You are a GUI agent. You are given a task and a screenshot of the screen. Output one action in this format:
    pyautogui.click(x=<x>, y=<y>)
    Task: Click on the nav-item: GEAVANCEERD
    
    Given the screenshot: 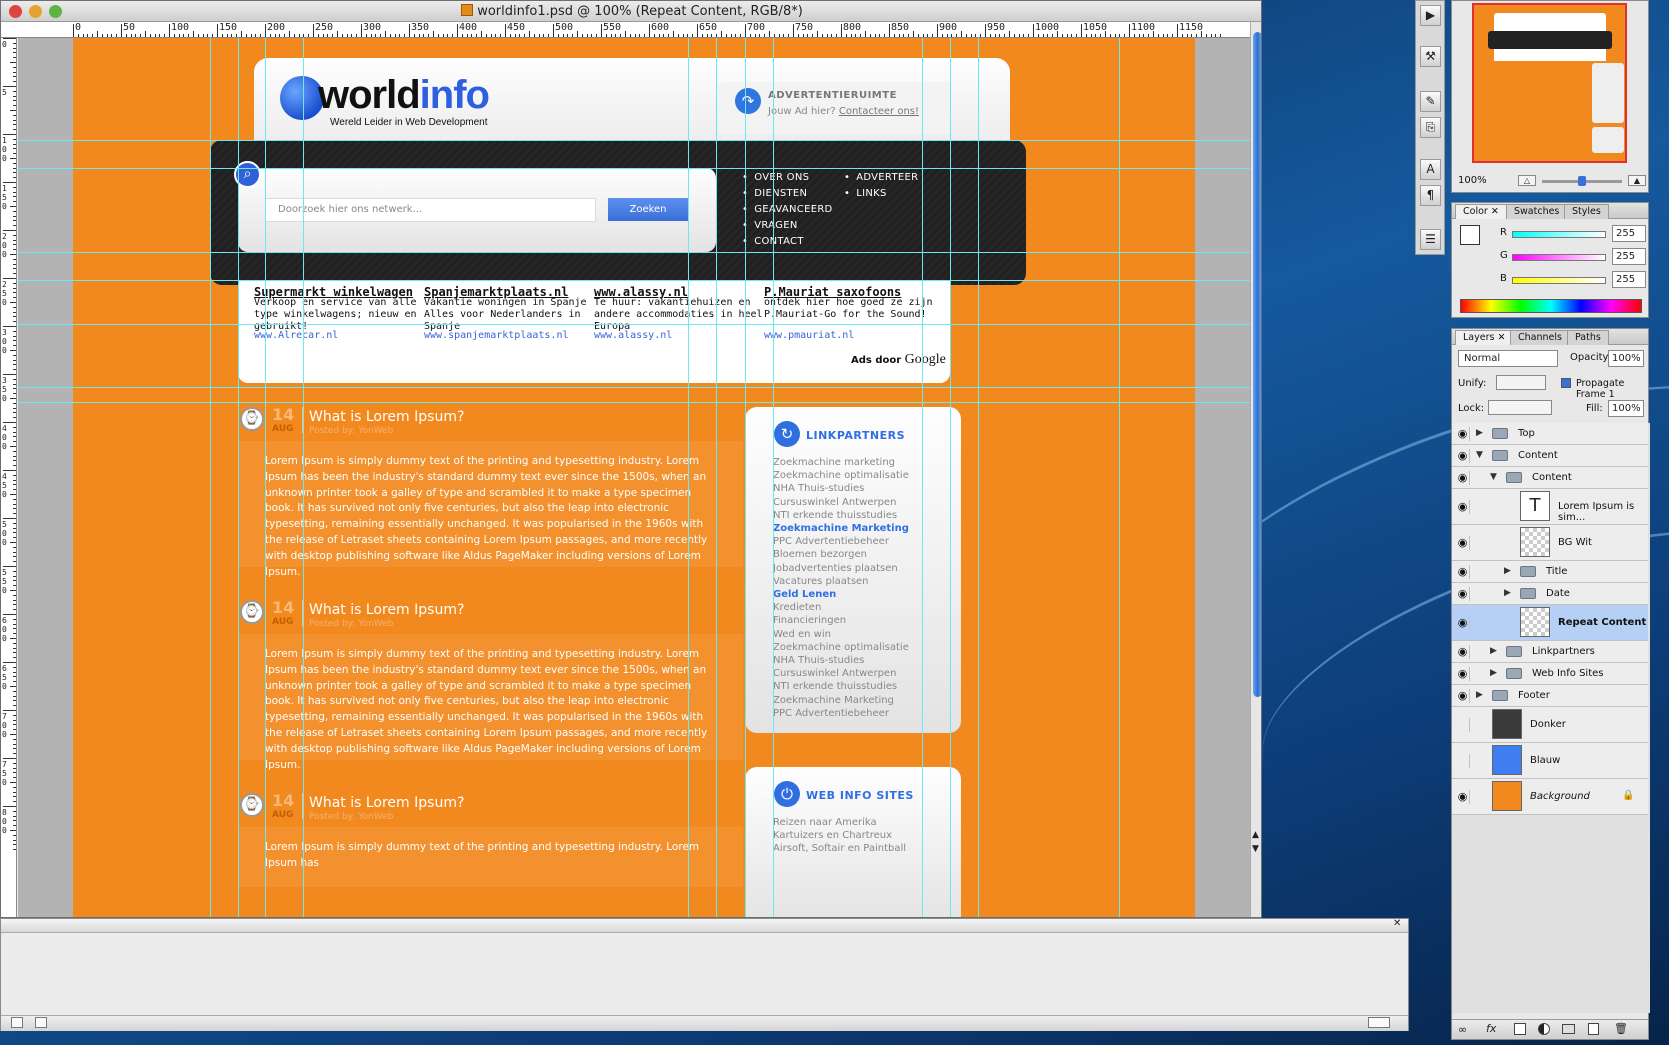 What is the action you would take?
    pyautogui.click(x=787, y=209)
    